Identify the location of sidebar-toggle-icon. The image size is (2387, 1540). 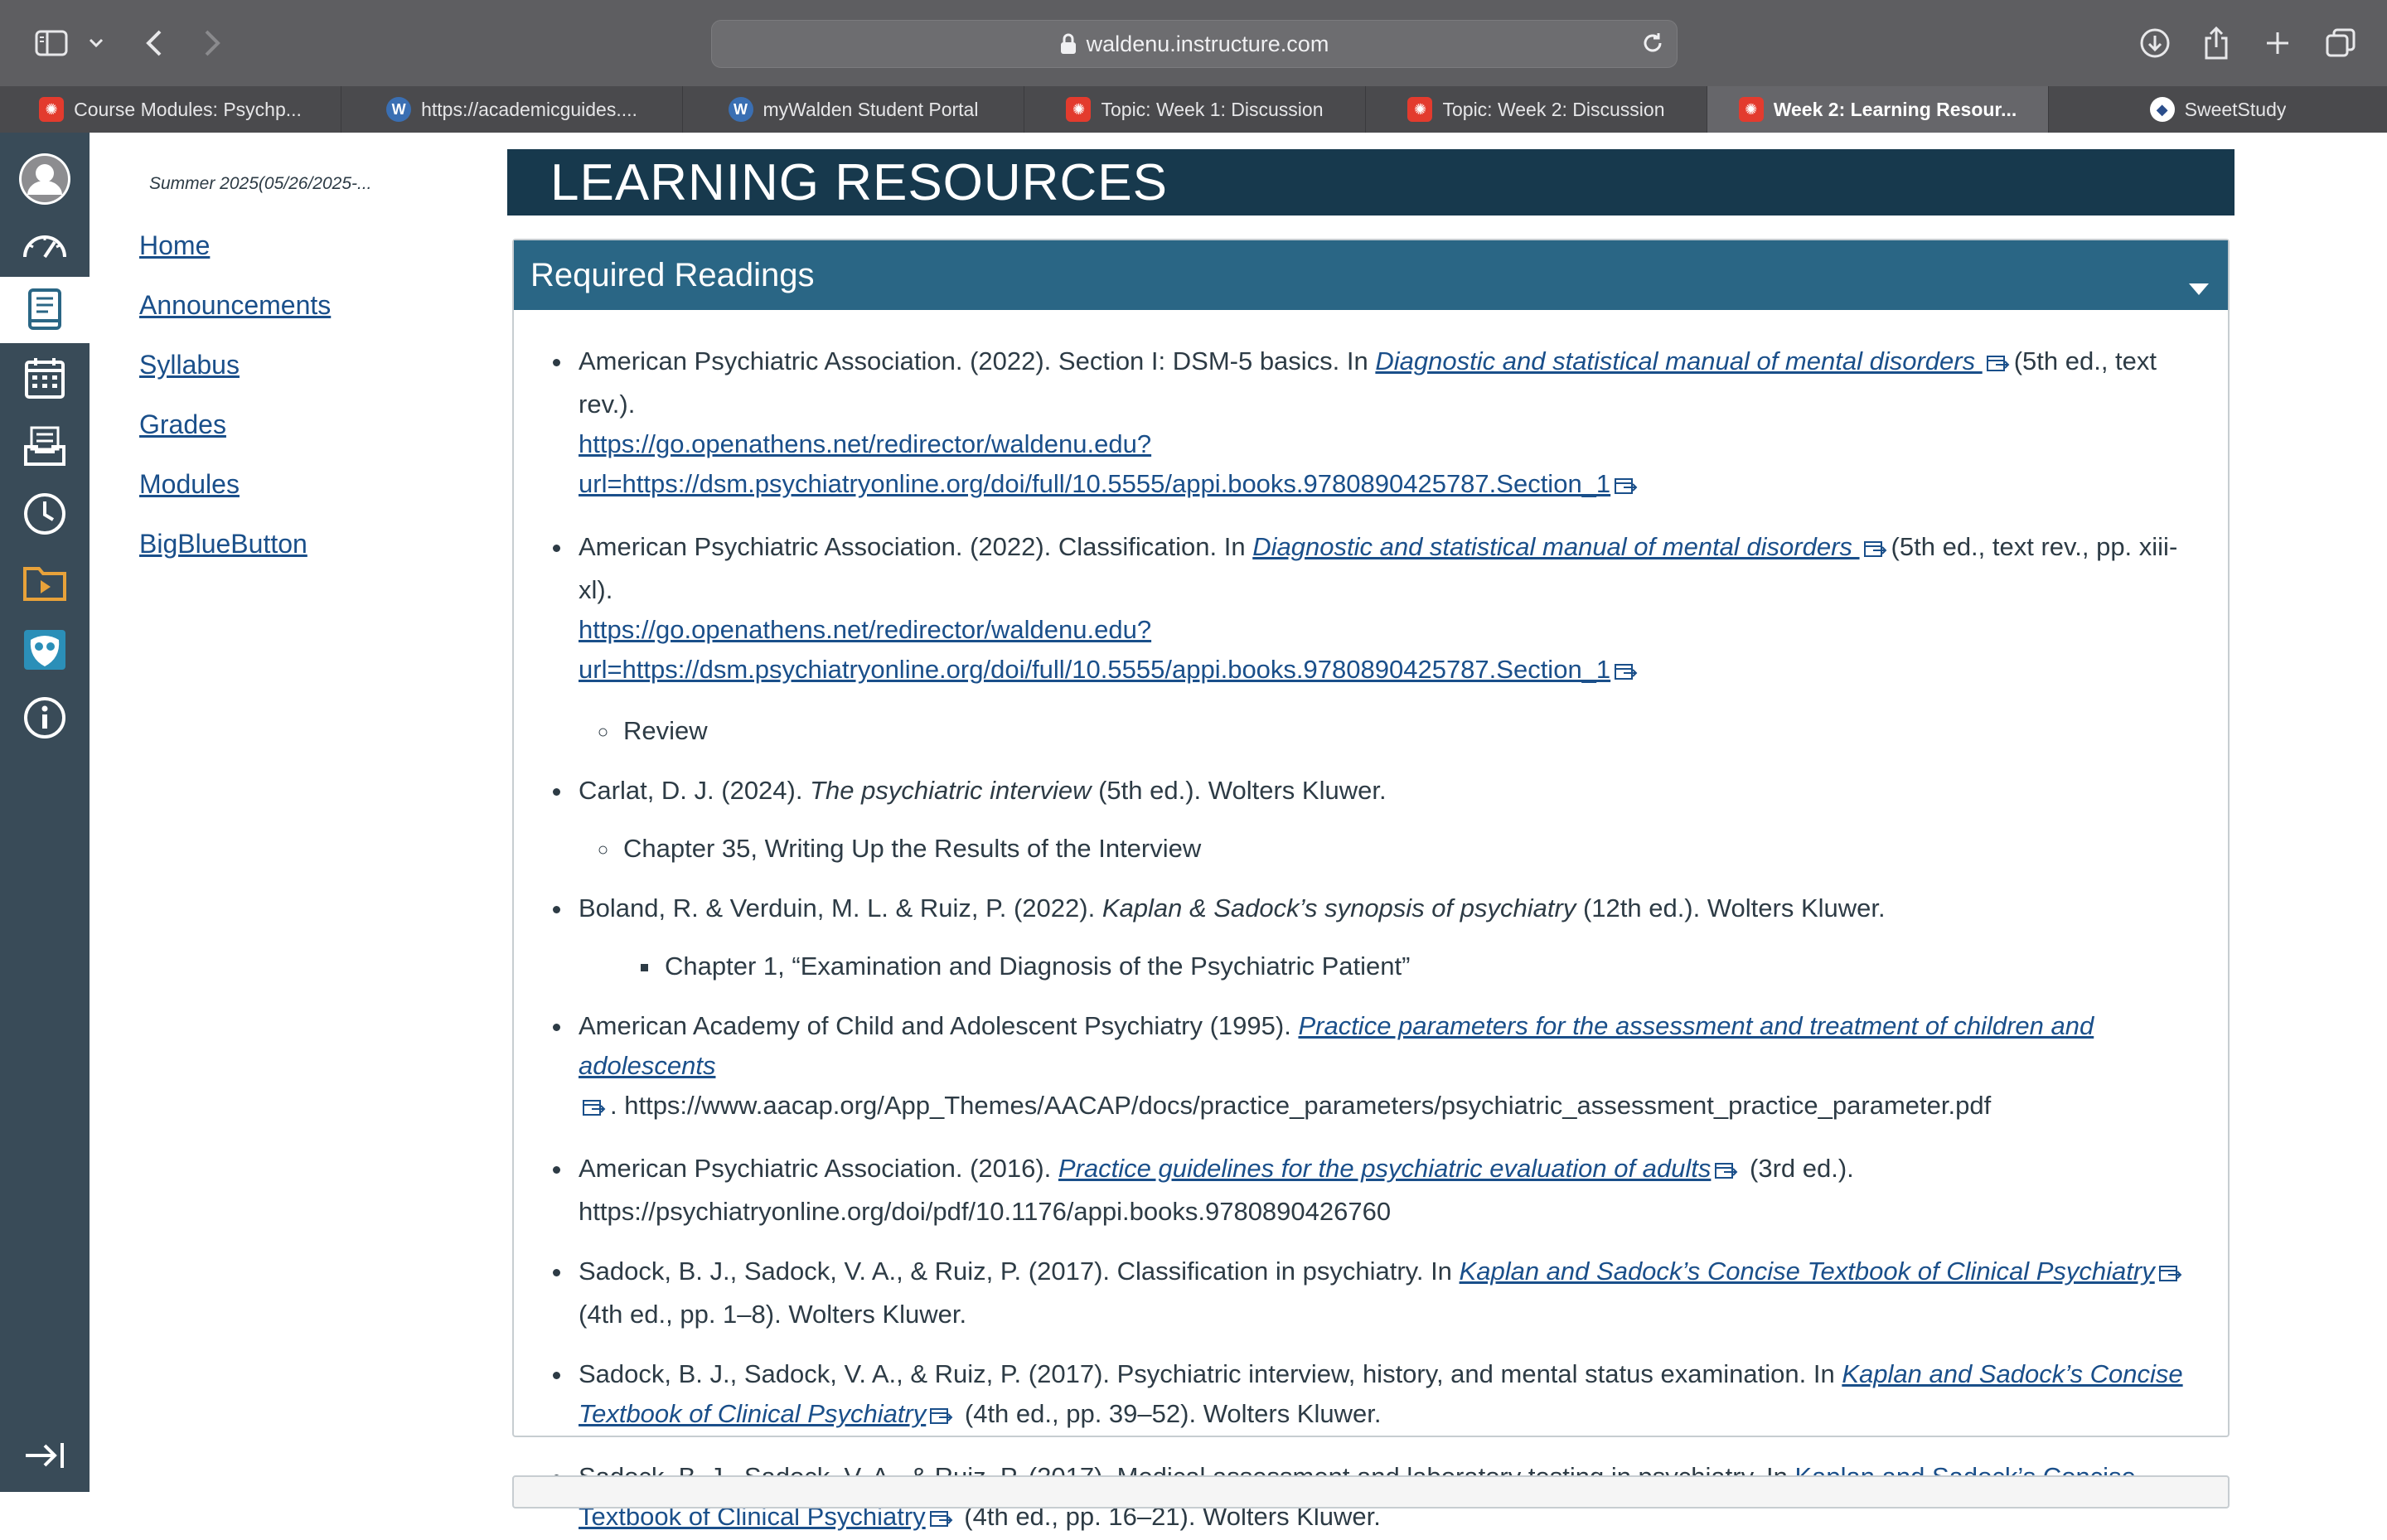
(51, 43).